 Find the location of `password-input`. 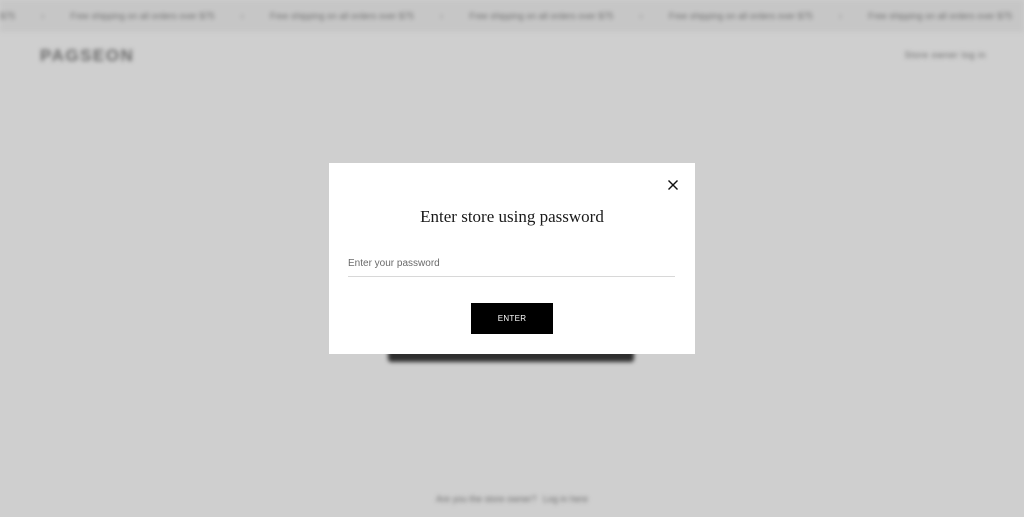

password-input is located at coordinates (511, 264).